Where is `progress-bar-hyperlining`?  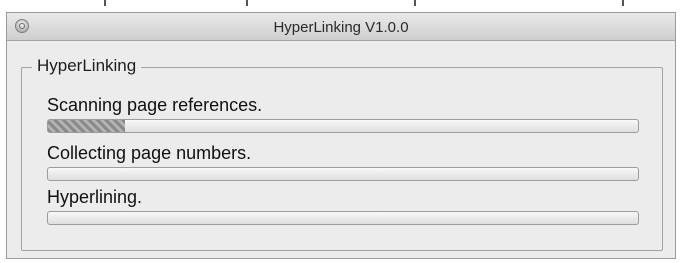 progress-bar-hyperlining is located at coordinates (343, 218).